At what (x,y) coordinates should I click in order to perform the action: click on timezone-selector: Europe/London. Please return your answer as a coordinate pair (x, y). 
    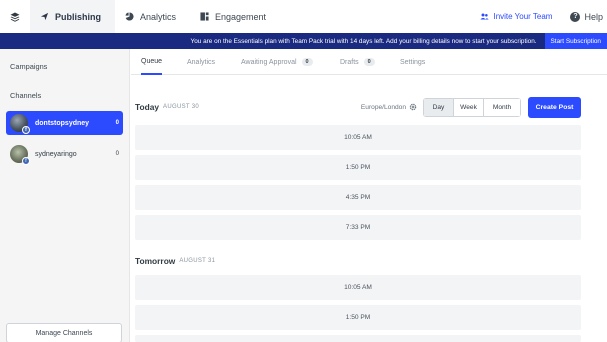
    Looking at the image, I should click on (389, 107).